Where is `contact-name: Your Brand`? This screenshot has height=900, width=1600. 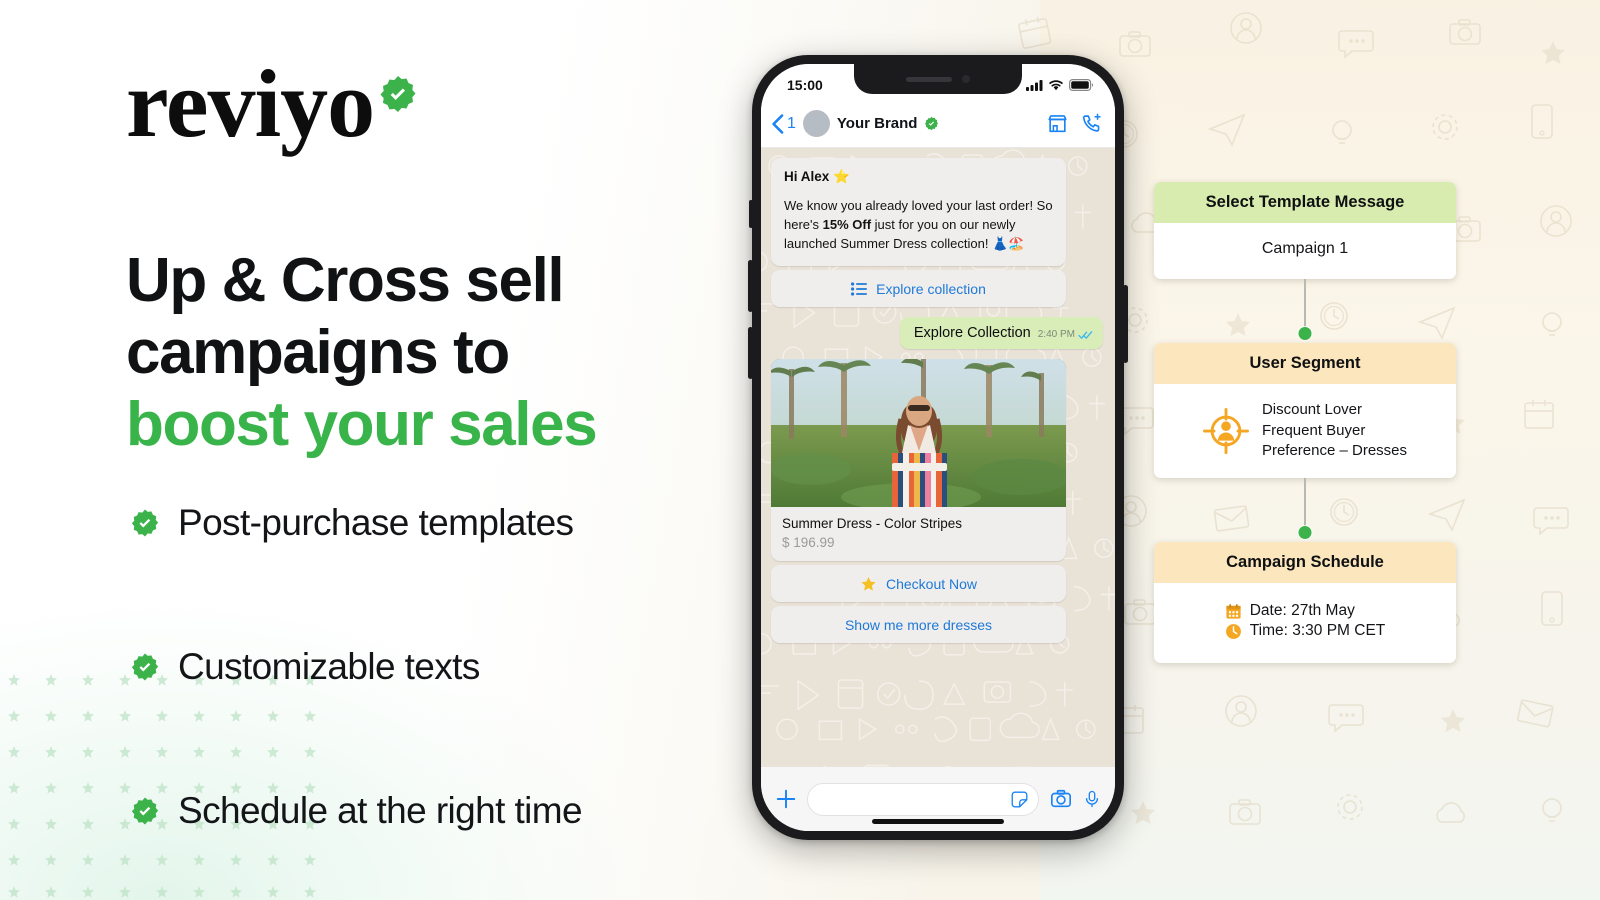 contact-name: Your Brand is located at coordinates (877, 123).